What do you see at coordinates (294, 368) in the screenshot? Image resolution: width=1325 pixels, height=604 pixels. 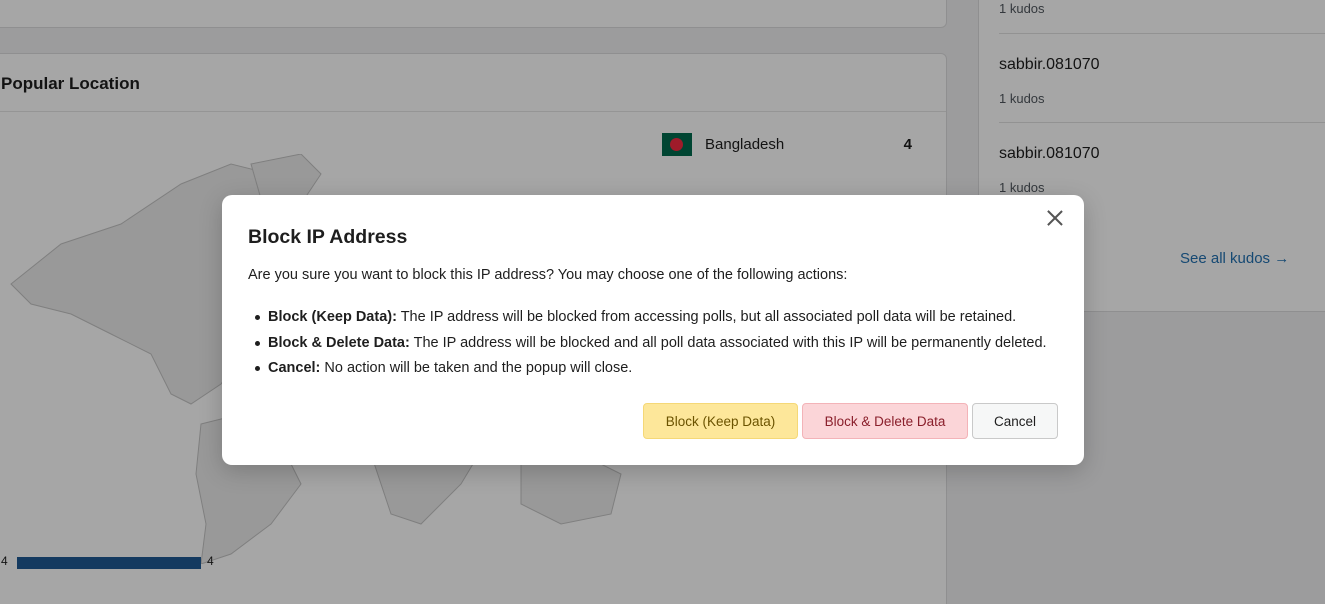 I see `option-label: Cancel:` at bounding box center [294, 368].